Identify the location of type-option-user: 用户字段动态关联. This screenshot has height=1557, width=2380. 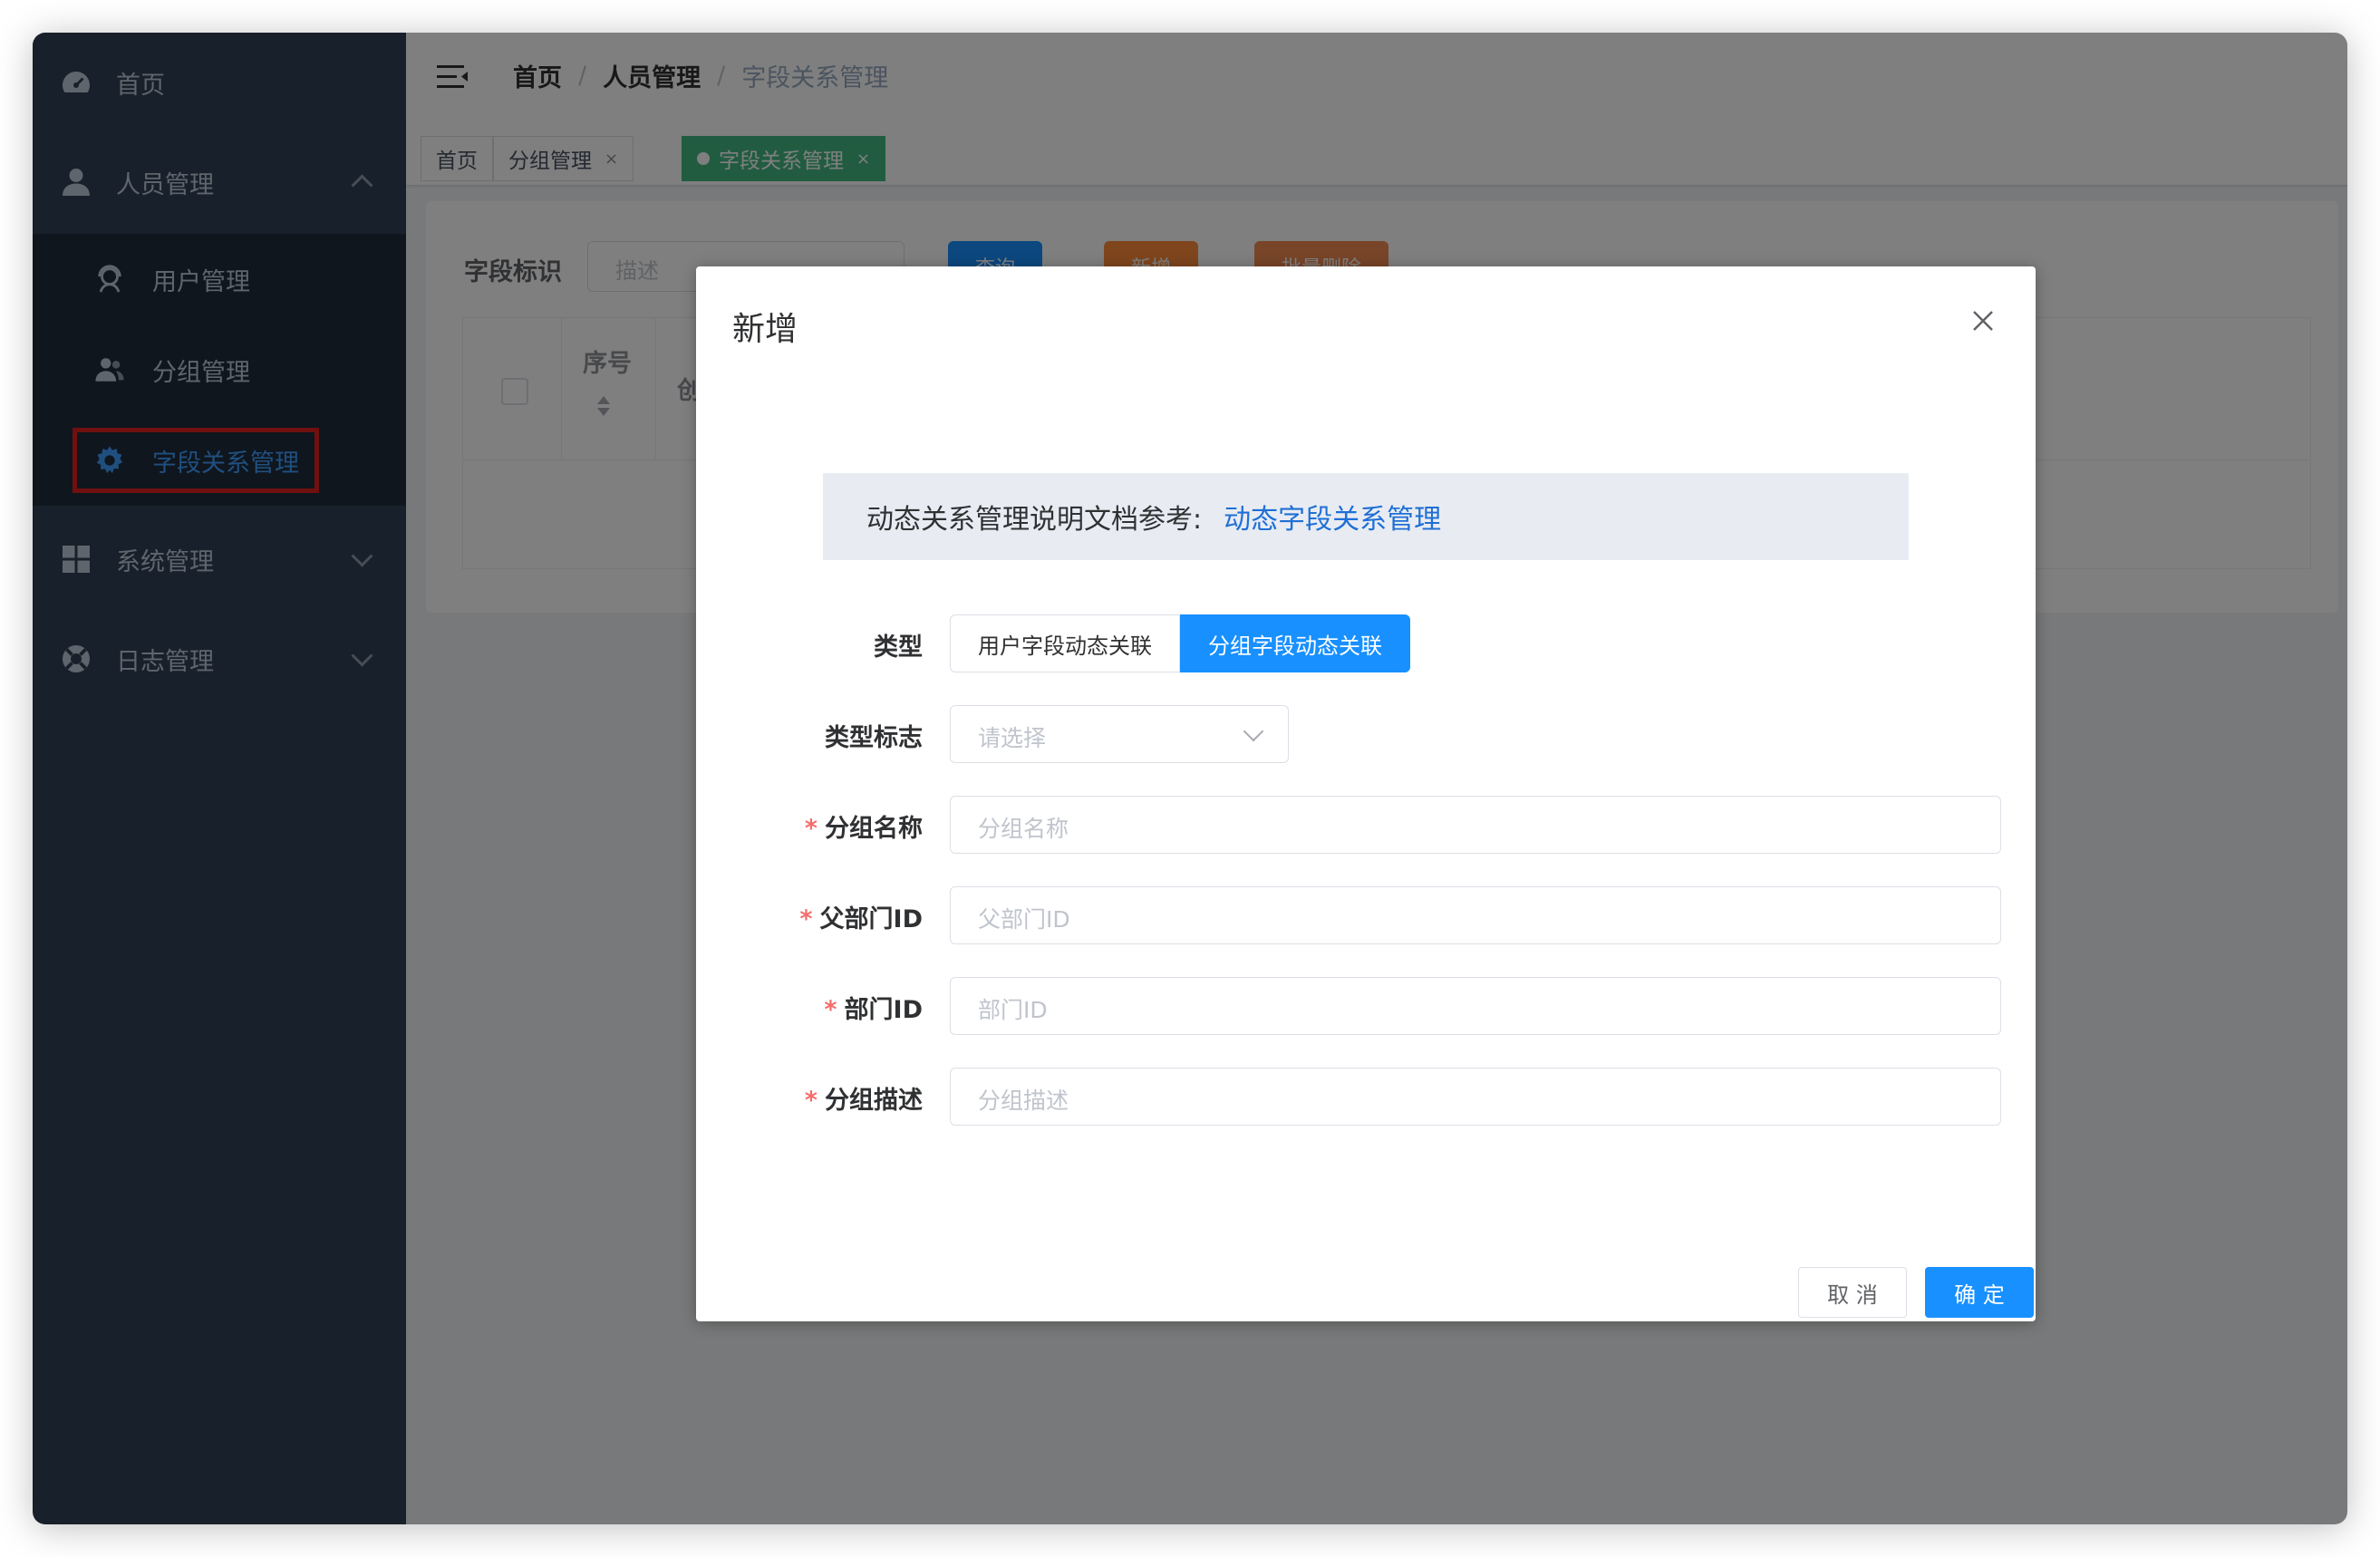
(1065, 643).